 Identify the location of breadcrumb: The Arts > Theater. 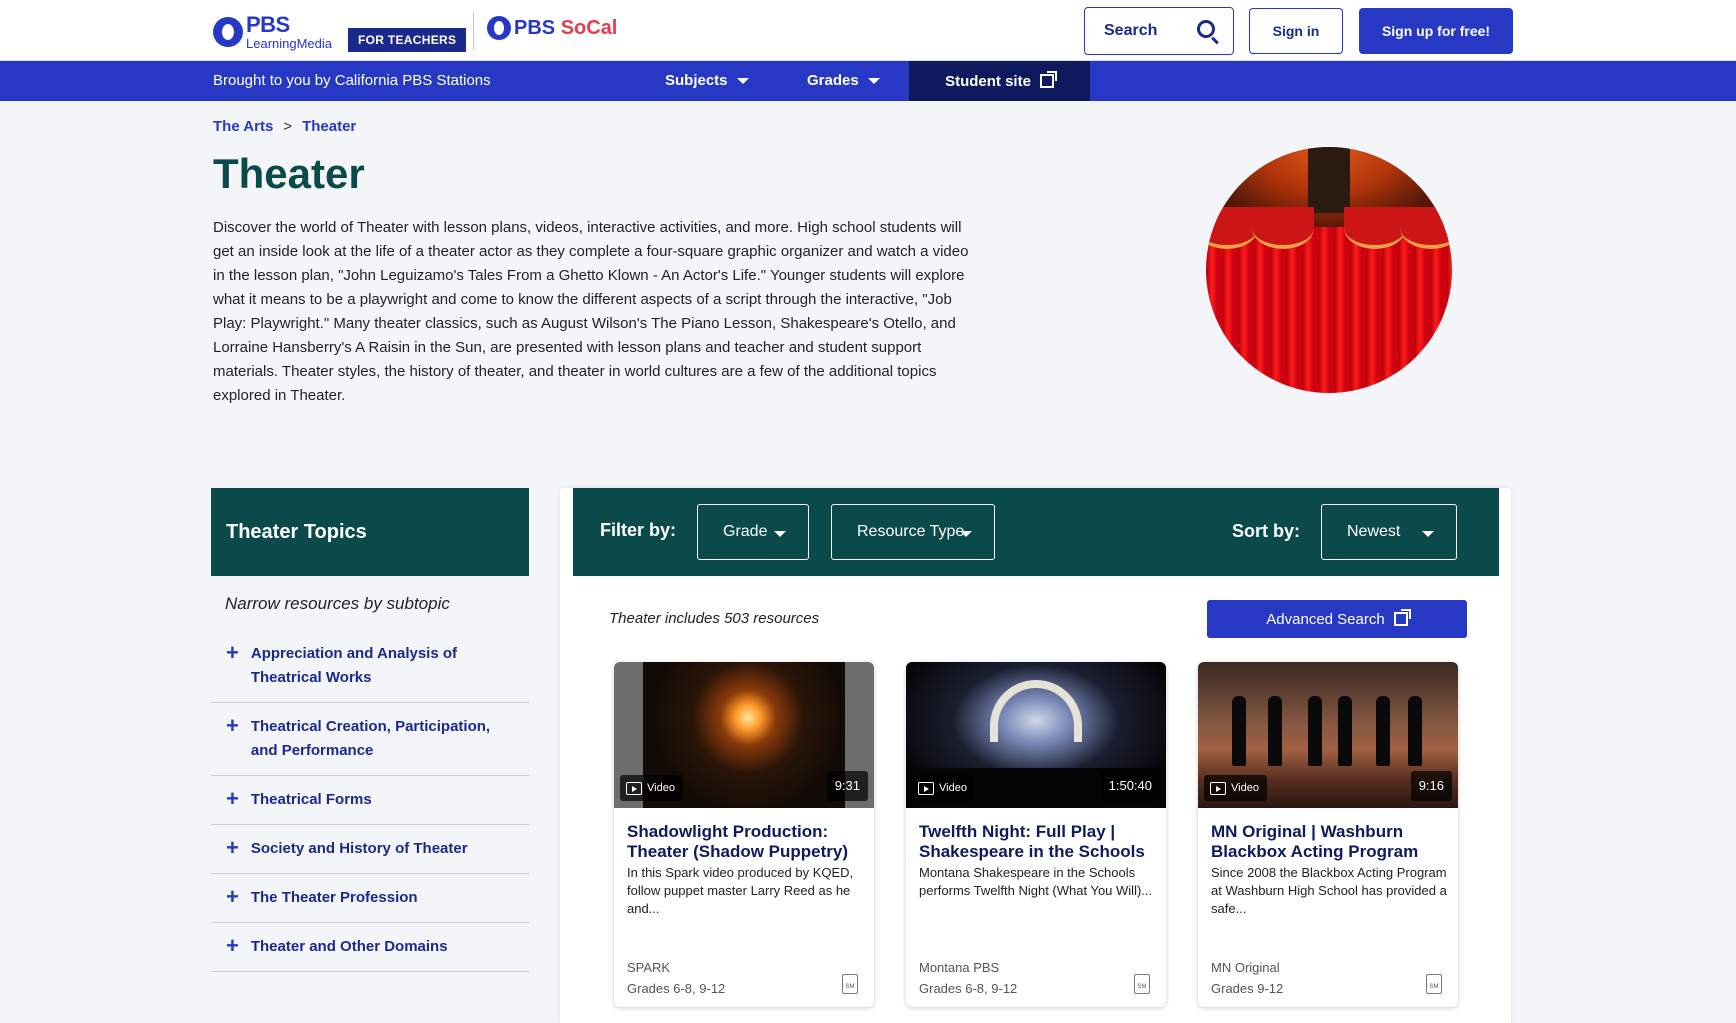
(284, 126).